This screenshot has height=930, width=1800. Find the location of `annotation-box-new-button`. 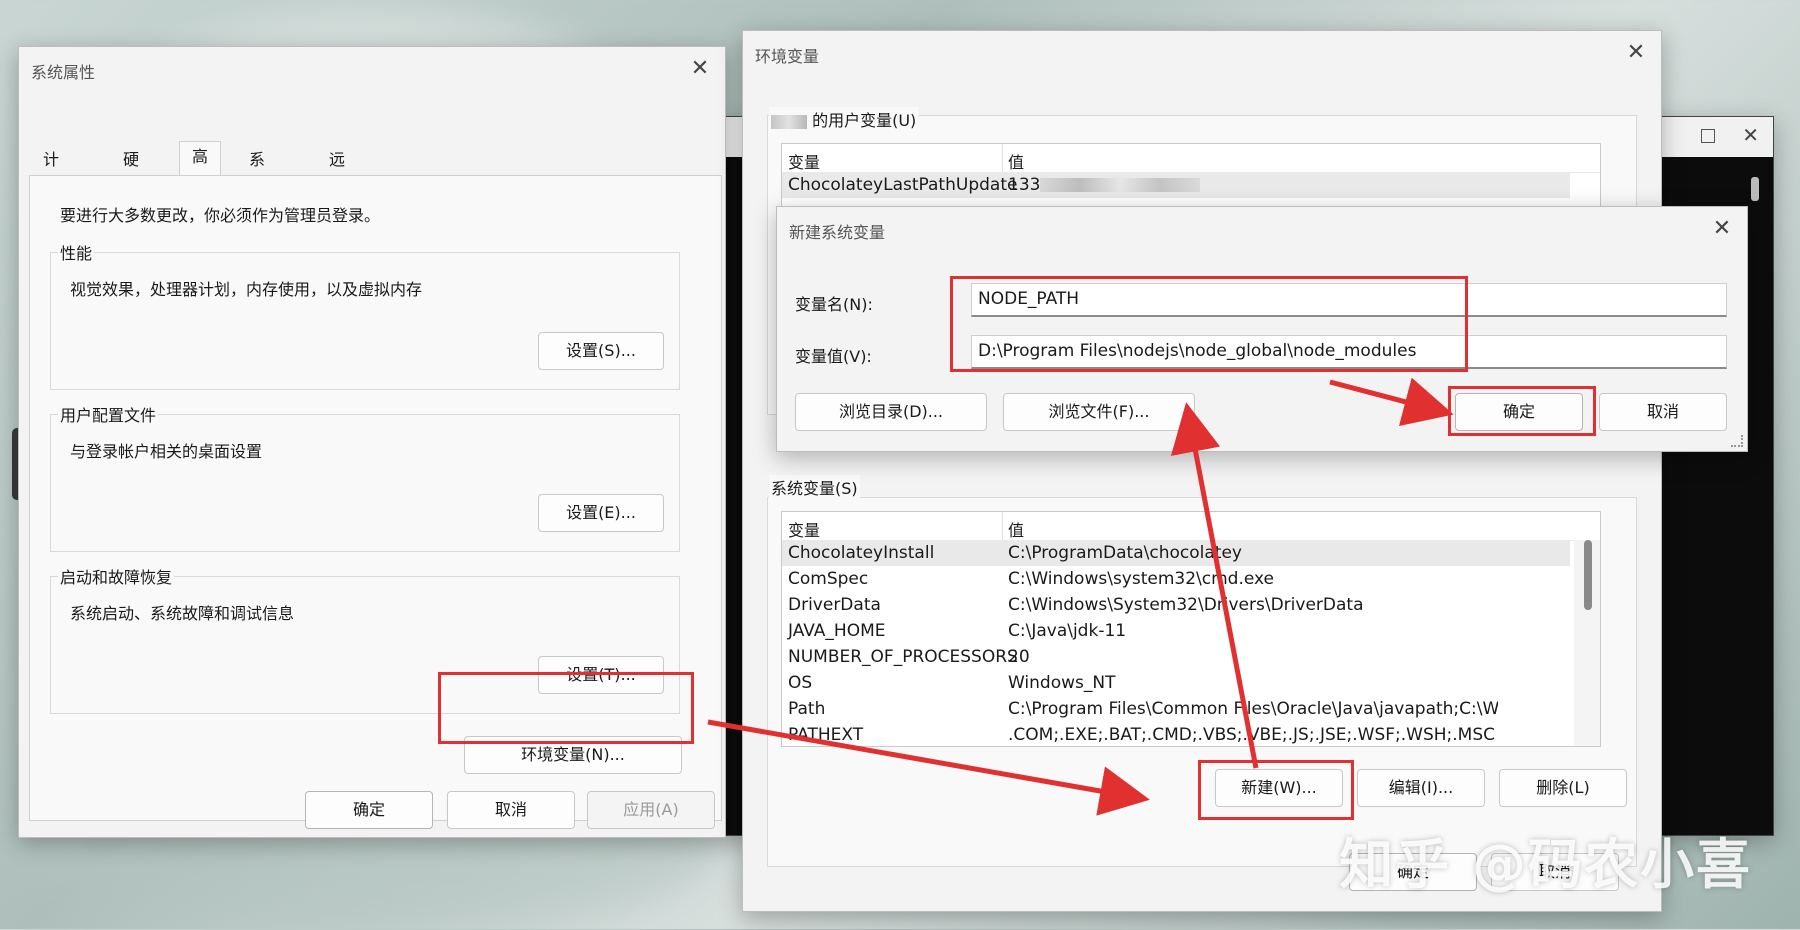

annotation-box-new-button is located at coordinates (1276, 790).